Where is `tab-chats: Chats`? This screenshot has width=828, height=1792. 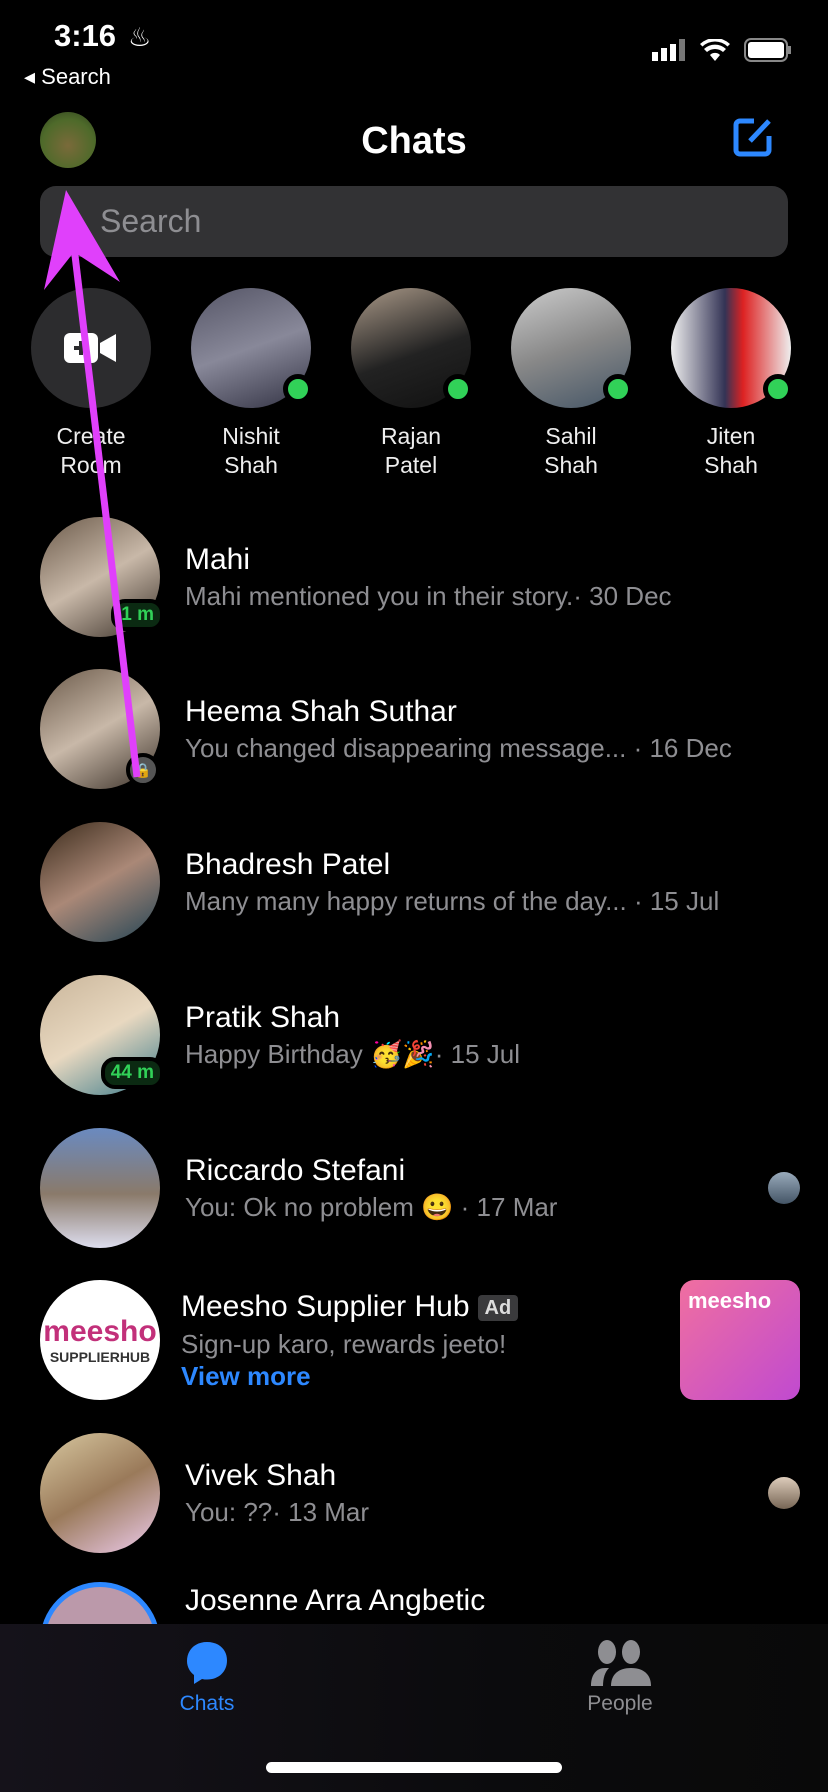
tab-chats: Chats is located at coordinates (207, 1678).